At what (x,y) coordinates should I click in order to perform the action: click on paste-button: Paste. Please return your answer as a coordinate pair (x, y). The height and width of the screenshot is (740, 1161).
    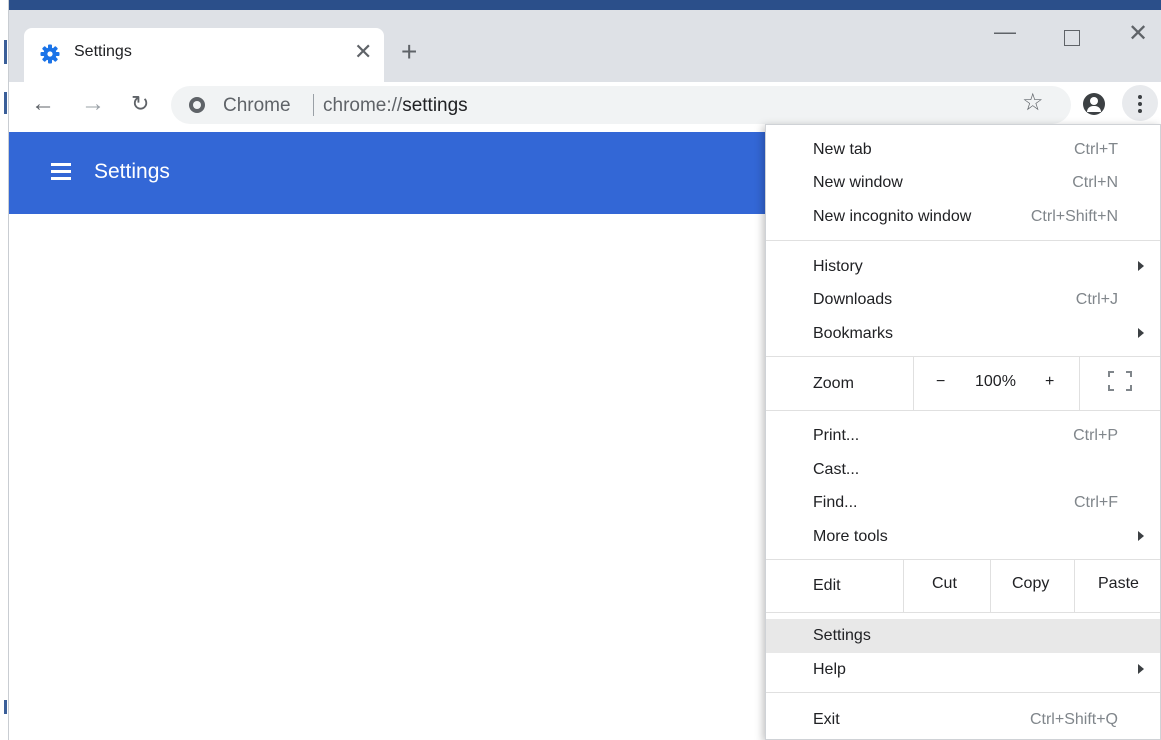
    Looking at the image, I should click on (1118, 584).